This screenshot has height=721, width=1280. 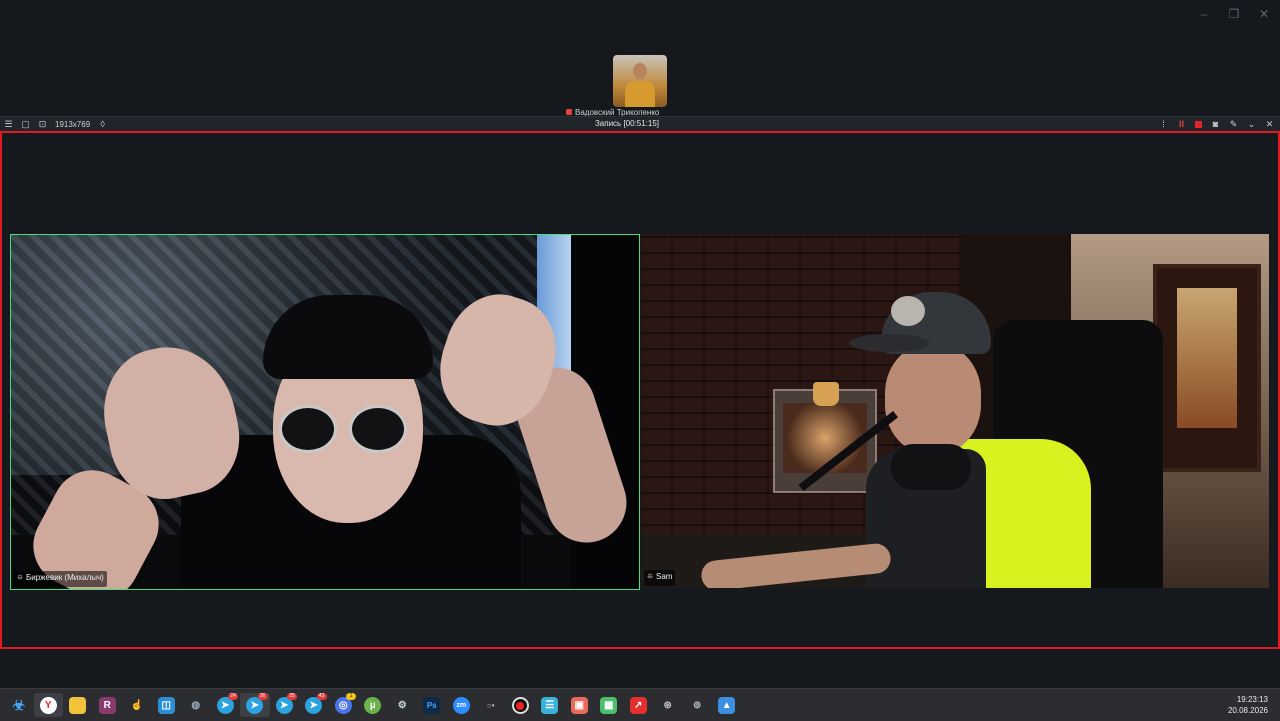 I want to click on photoshop-icon: Ps, so click(x=432, y=705).